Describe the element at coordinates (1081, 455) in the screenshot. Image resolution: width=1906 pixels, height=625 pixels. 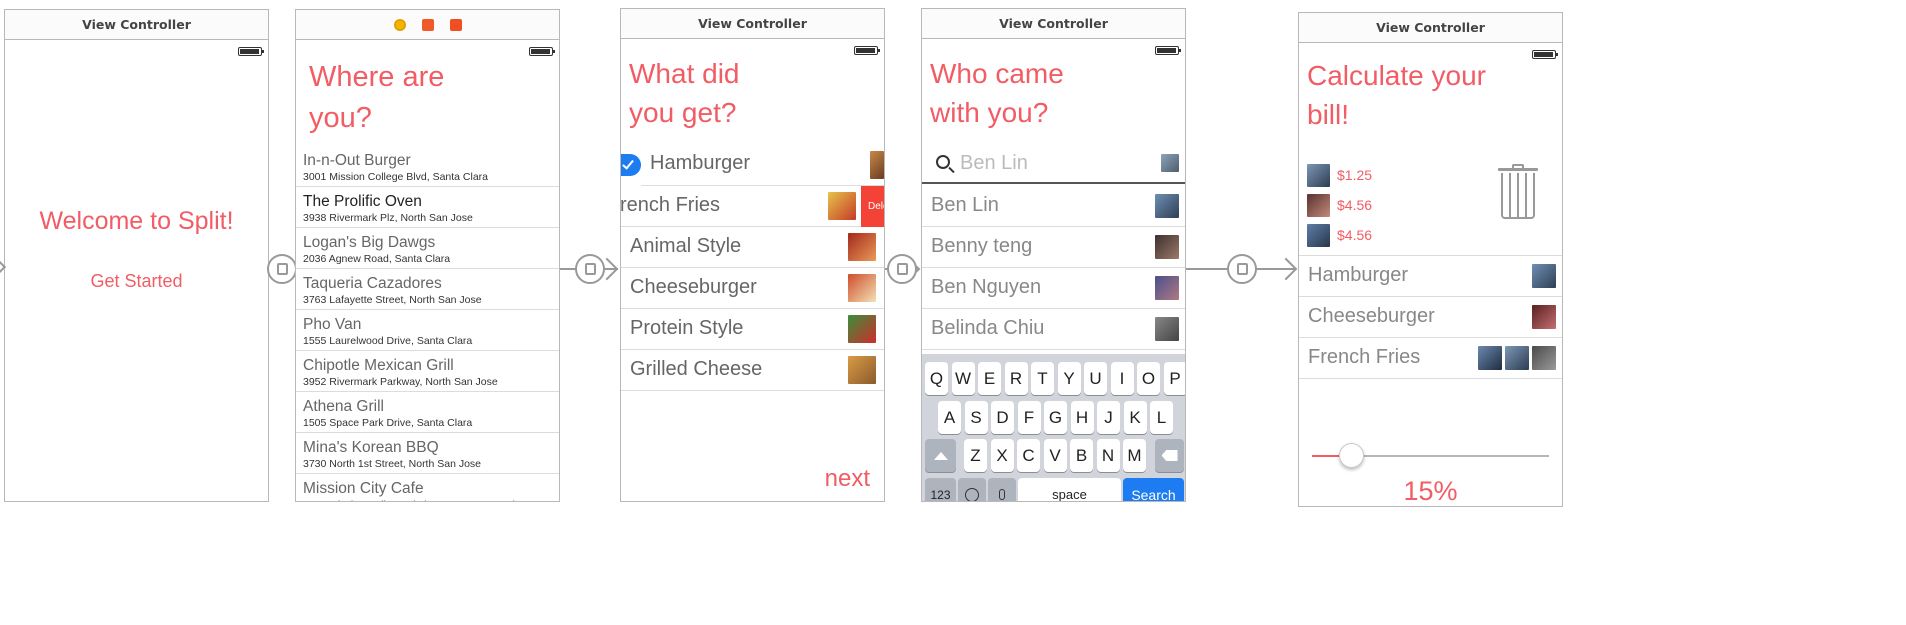
I see `key-b: B` at that location.